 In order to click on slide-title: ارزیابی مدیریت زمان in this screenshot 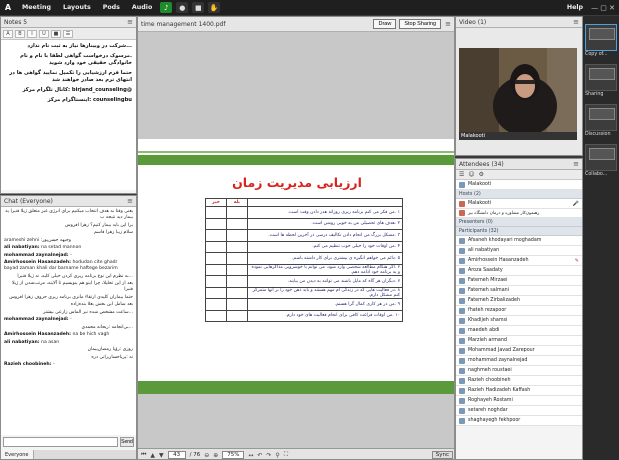, I will do `click(297, 182)`.